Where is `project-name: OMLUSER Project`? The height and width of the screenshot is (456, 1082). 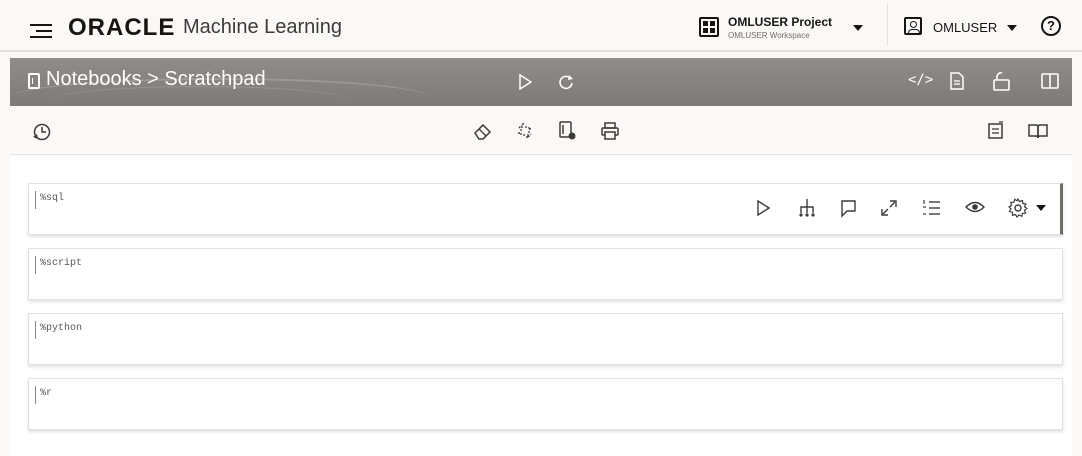 project-name: OMLUSER Project is located at coordinates (780, 22).